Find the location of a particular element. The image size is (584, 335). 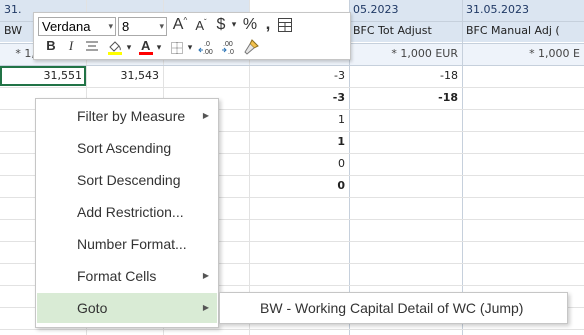

font-name-combo: Verdana ▾ is located at coordinates (77, 26).